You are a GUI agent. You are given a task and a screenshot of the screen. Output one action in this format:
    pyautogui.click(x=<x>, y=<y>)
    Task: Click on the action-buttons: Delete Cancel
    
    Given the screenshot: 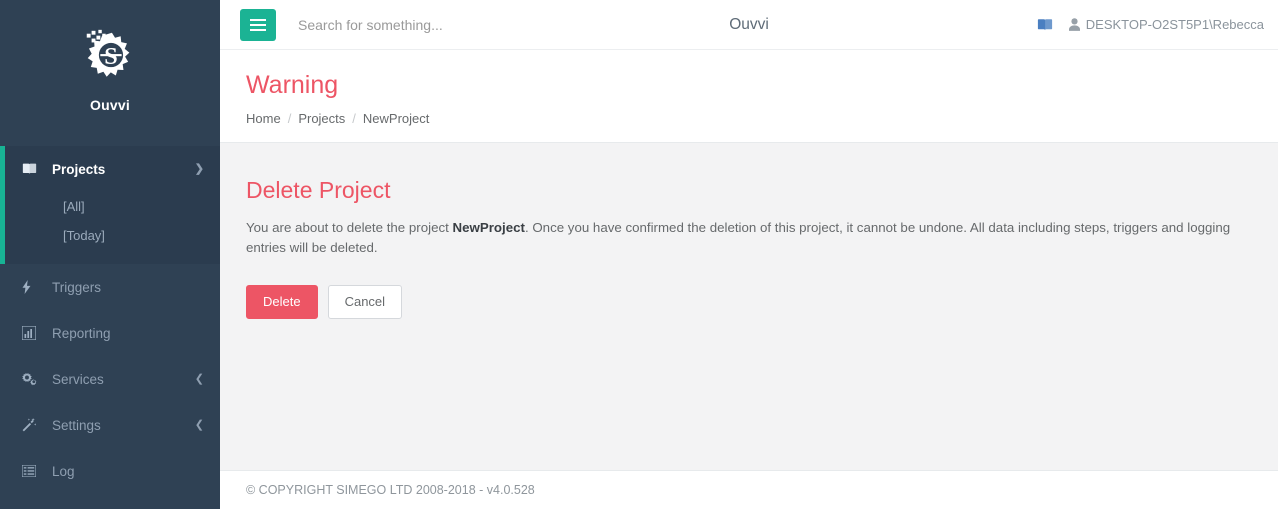 What is the action you would take?
    pyautogui.click(x=749, y=301)
    